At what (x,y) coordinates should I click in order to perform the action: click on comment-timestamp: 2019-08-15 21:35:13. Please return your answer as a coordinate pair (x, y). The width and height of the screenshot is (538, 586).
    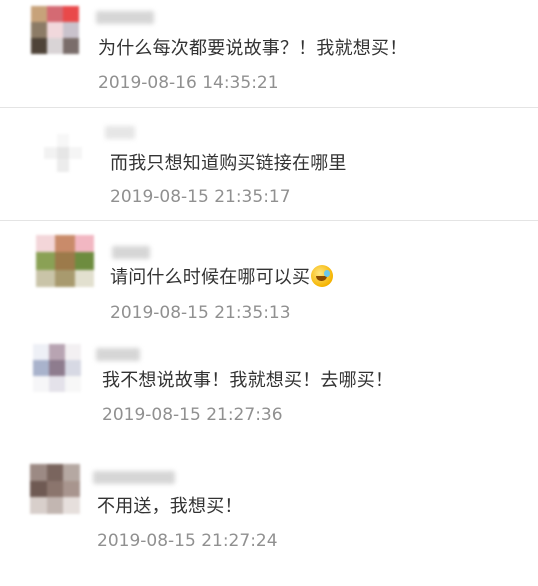
    Looking at the image, I should click on (200, 313).